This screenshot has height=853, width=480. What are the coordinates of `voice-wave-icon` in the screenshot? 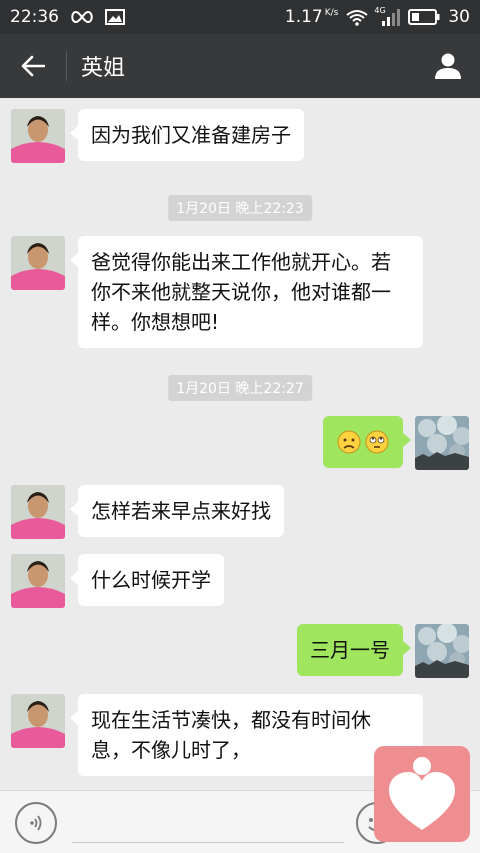 It's located at (36, 823).